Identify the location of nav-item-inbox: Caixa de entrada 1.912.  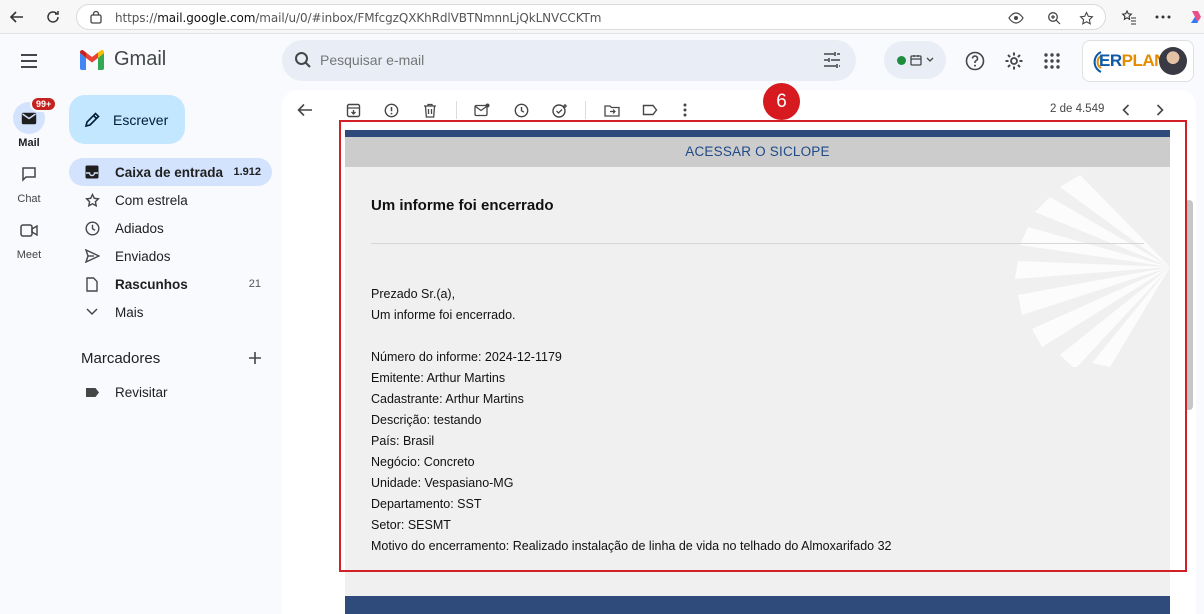
(170, 172).